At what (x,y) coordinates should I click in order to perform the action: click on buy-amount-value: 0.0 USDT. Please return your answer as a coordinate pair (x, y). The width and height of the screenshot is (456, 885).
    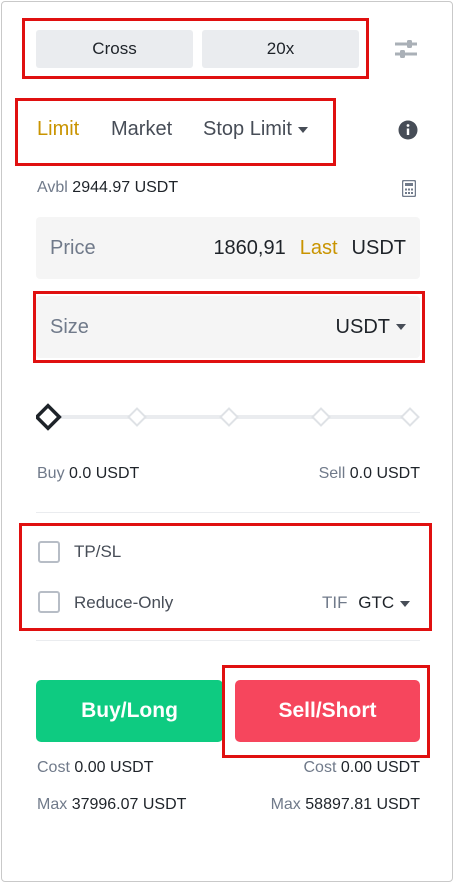
    Looking at the image, I should click on (104, 473).